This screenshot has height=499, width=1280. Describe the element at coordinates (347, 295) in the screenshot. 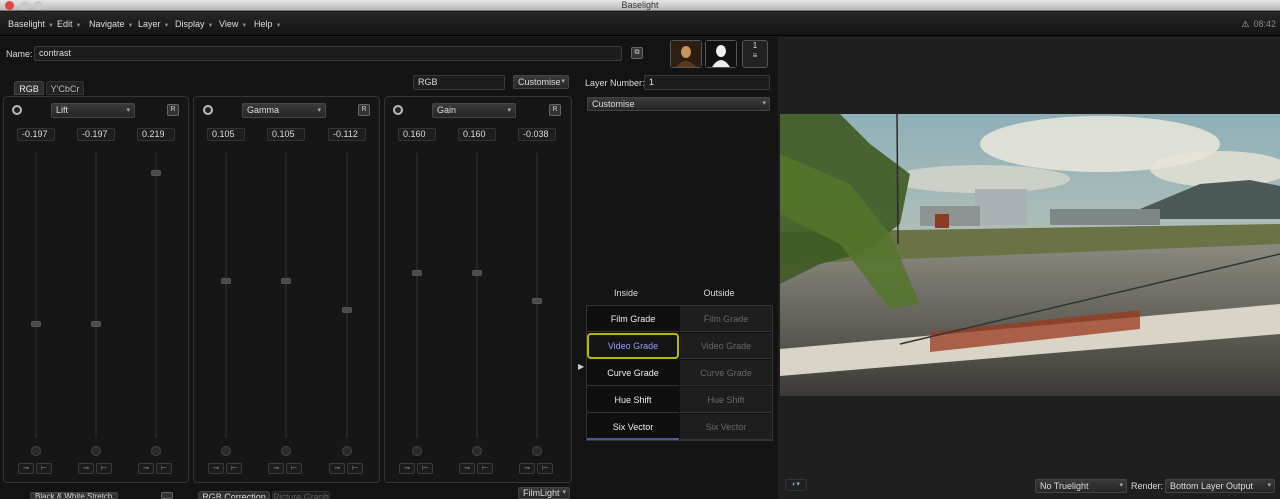

I see `gamma-blue-slider-track` at that location.